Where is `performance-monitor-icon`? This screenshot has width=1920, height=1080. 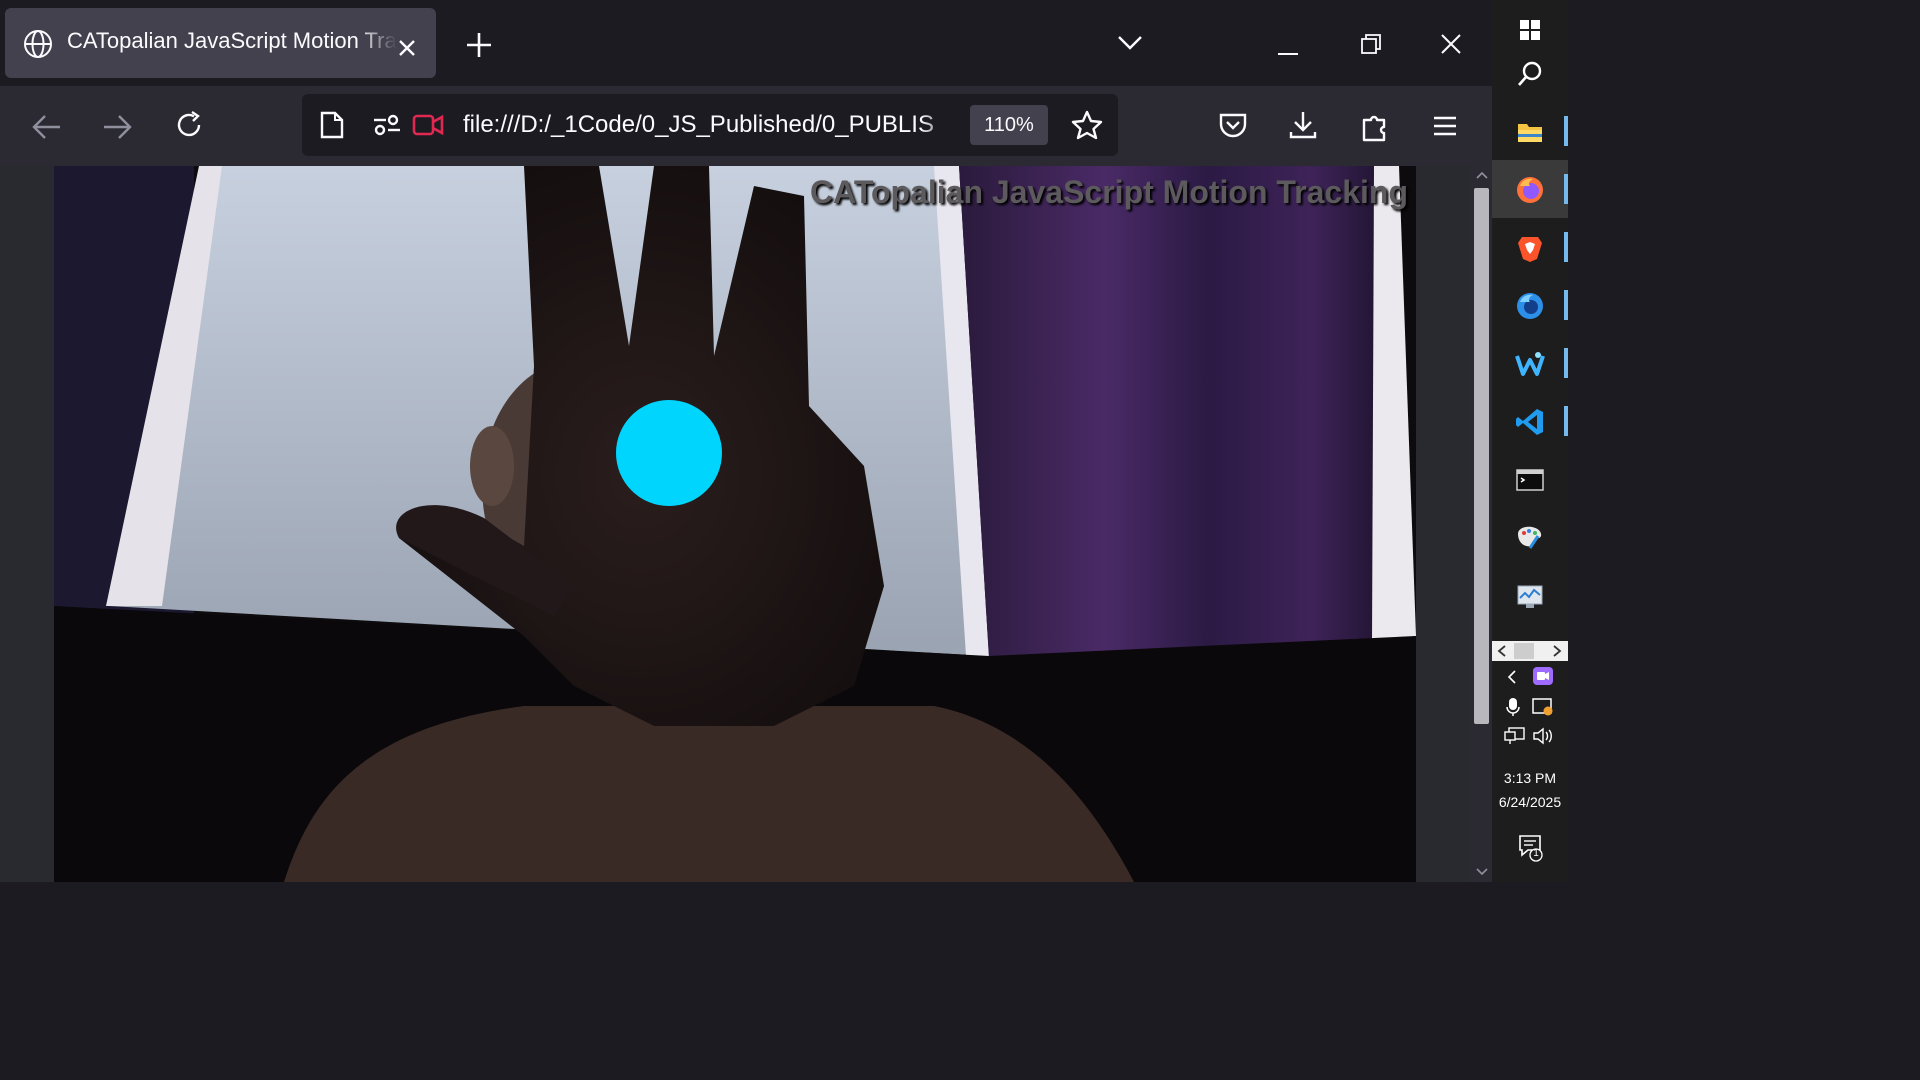 performance-monitor-icon is located at coordinates (1530, 595).